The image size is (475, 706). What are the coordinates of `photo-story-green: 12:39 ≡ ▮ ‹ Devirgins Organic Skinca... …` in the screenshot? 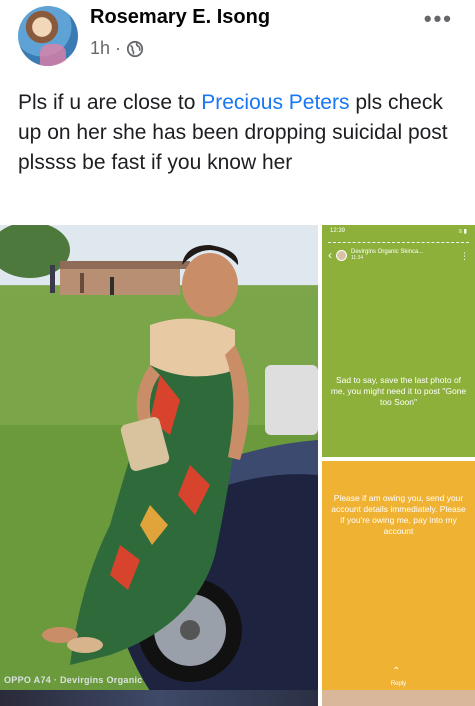 It's located at (398, 341).